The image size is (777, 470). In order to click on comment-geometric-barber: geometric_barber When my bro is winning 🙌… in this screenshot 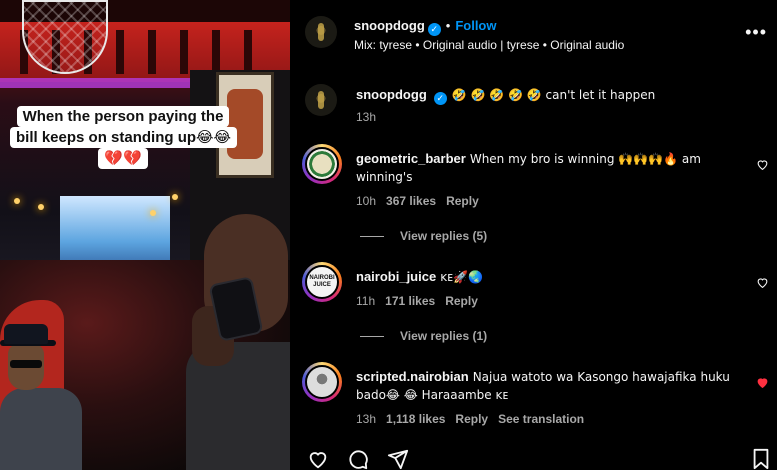, I will do `click(552, 168)`.